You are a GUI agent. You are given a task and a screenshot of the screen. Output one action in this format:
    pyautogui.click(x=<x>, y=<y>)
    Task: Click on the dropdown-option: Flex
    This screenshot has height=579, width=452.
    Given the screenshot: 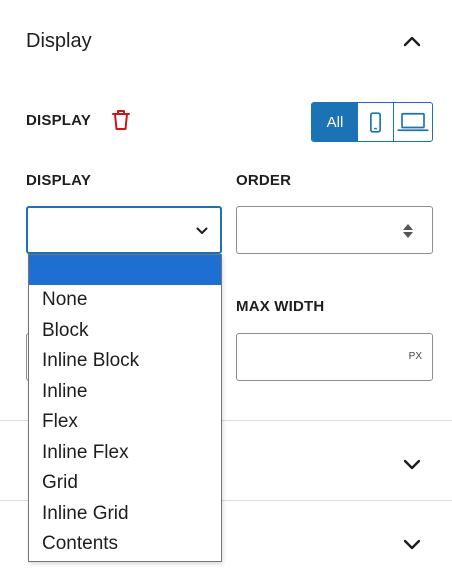 What is the action you would take?
    pyautogui.click(x=125, y=422)
    